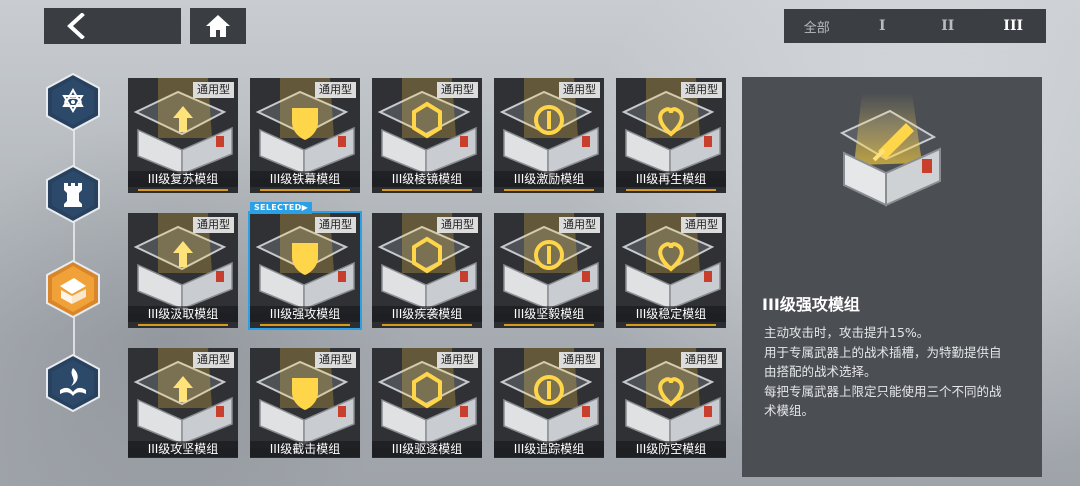  I want to click on module-card: 通用型 III级激励模组, so click(549, 135).